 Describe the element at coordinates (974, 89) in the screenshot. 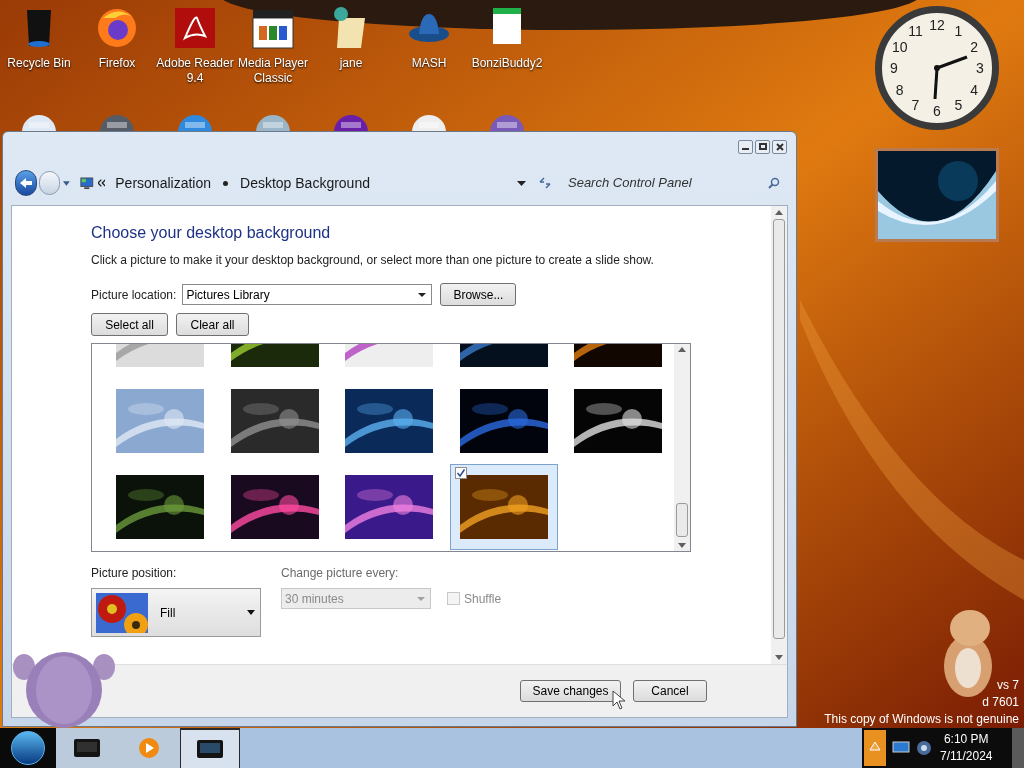

I see `clock-numeral: 4` at that location.